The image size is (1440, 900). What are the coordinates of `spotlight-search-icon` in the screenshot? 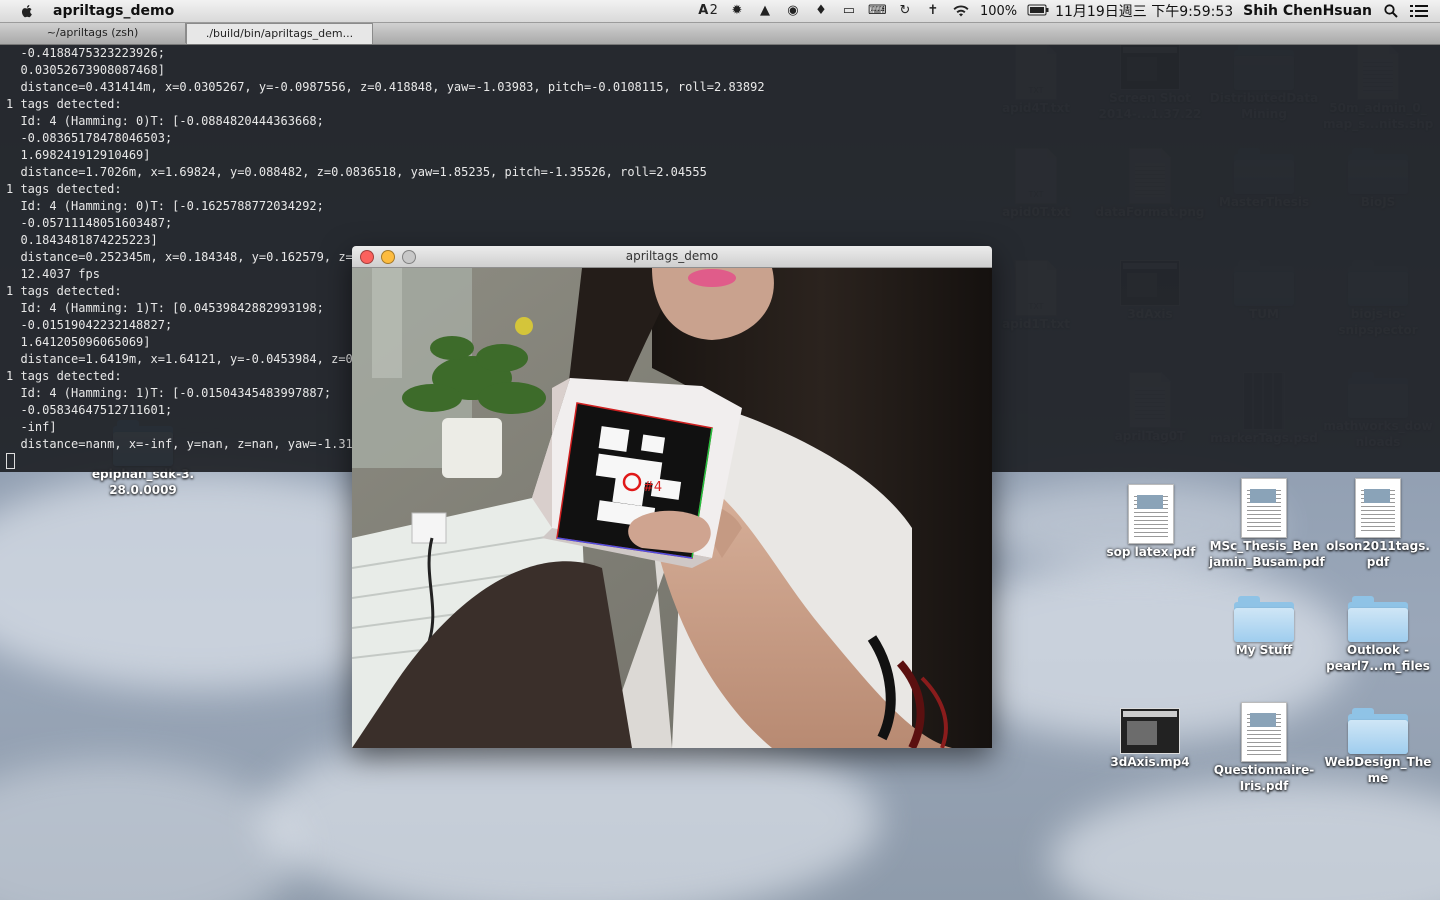 It's located at (1391, 11).